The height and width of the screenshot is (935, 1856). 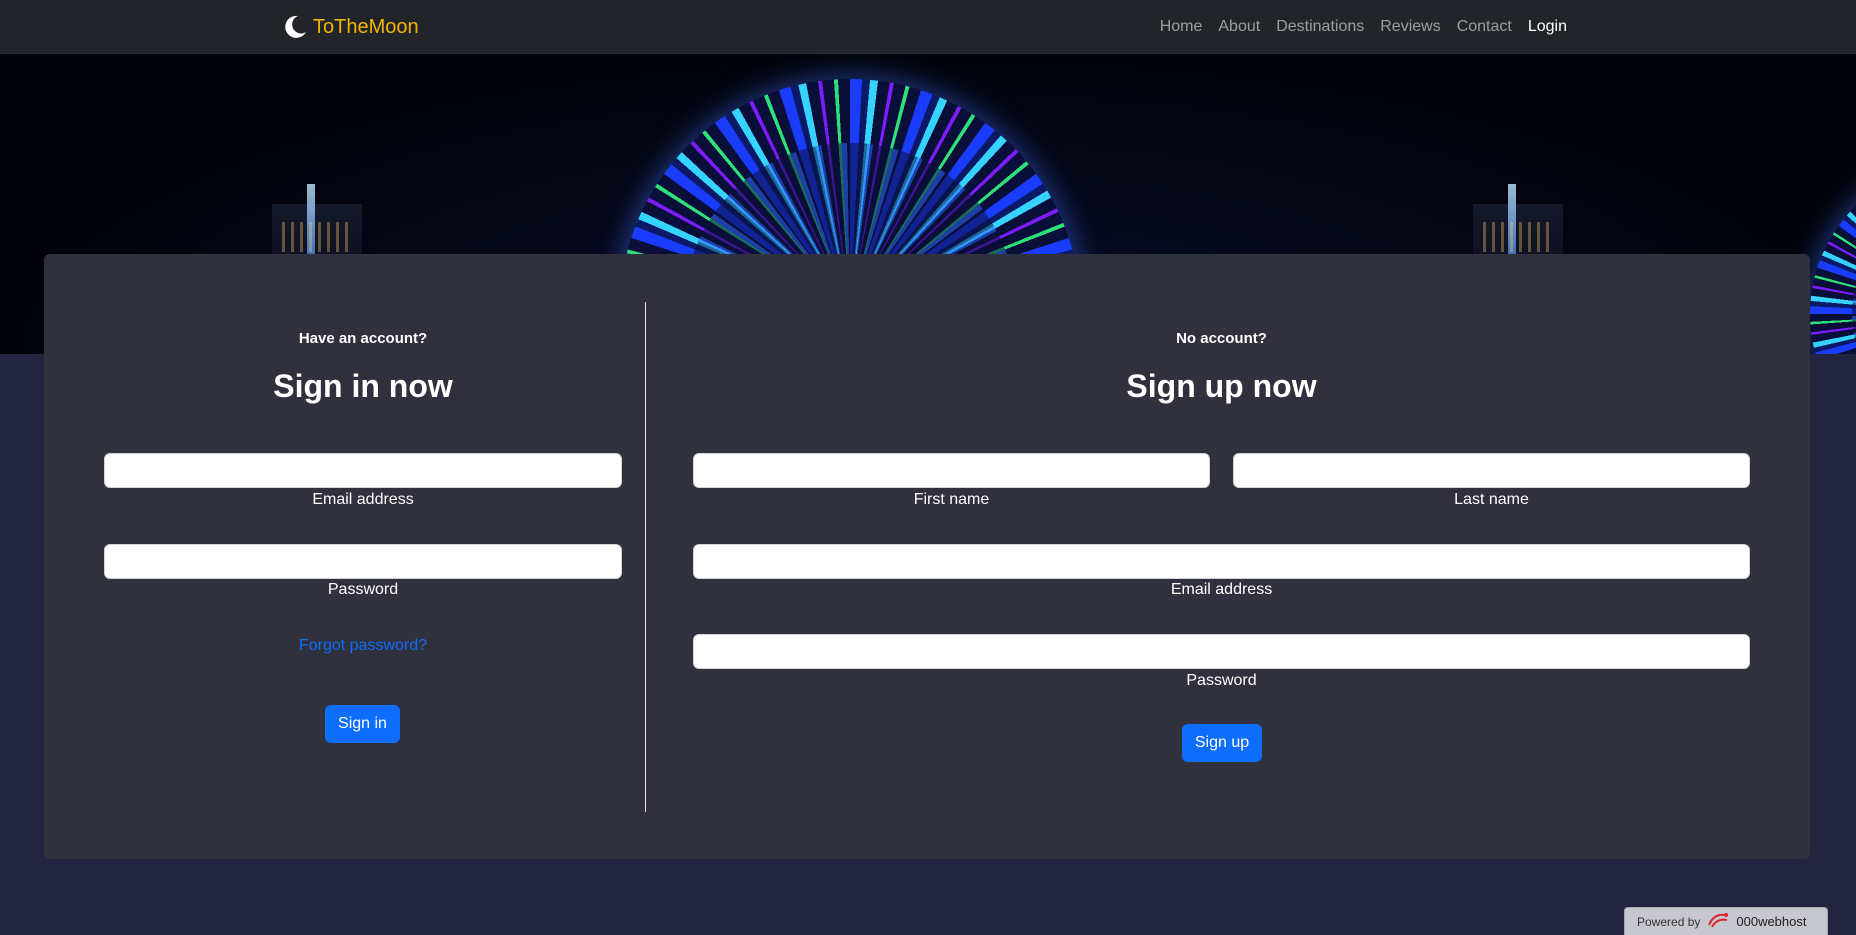 I want to click on powered-by-text: Powered by, so click(x=1669, y=921).